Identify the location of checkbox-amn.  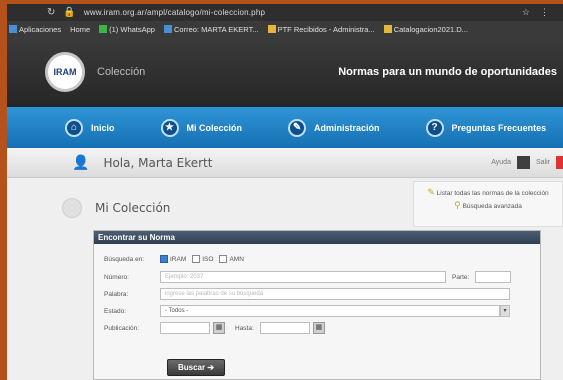
(223, 259).